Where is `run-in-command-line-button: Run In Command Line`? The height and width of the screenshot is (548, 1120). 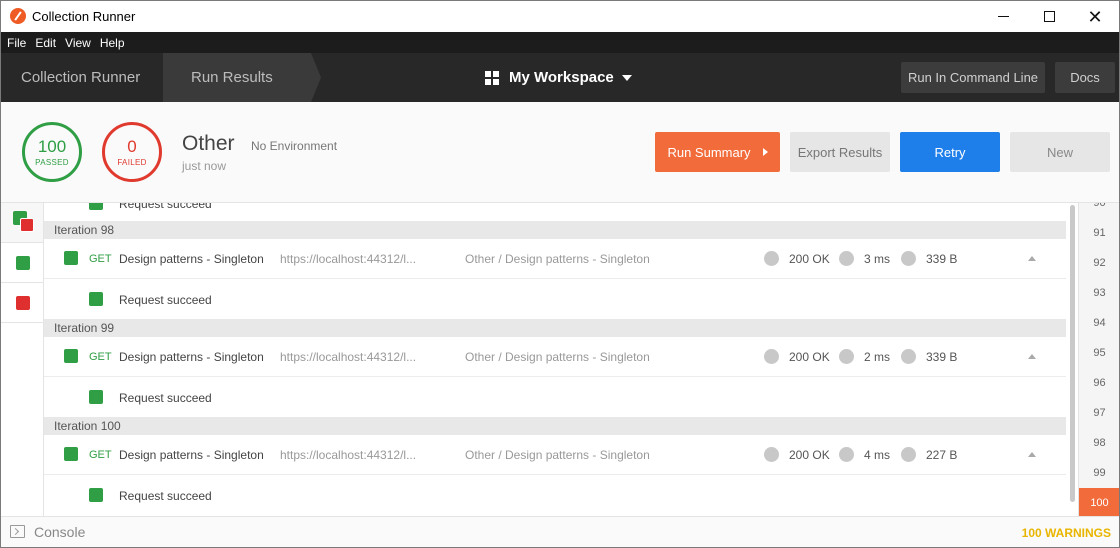
run-in-command-line-button: Run In Command Line is located at coordinates (973, 77).